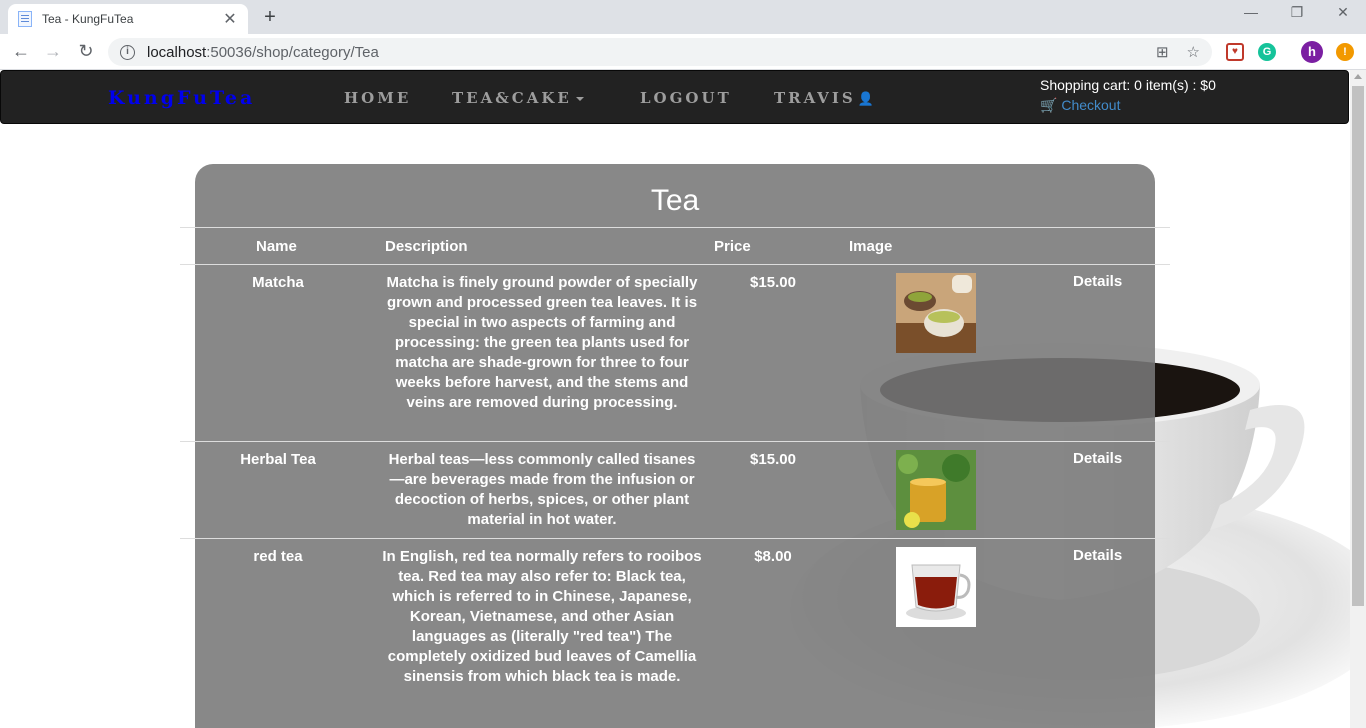 This screenshot has height=728, width=1366. I want to click on new-tab-icon: +, so click(270, 17).